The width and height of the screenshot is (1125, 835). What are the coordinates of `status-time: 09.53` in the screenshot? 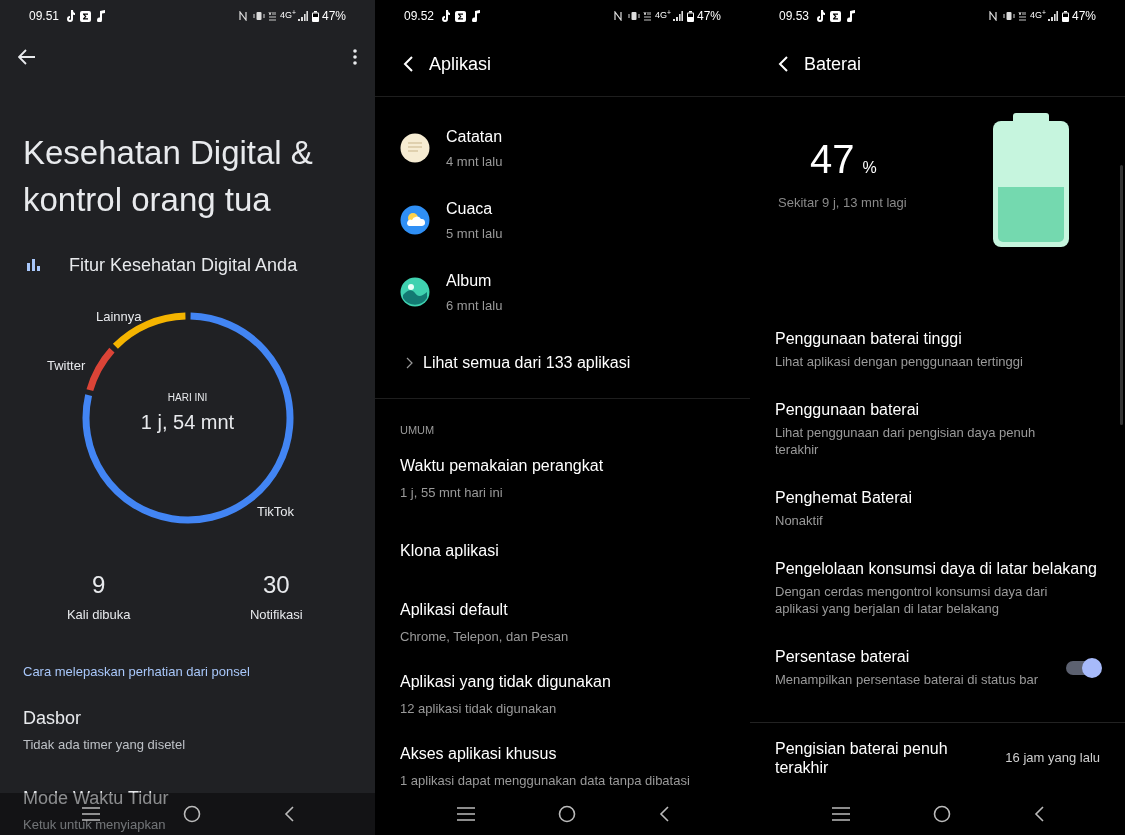 It's located at (794, 16).